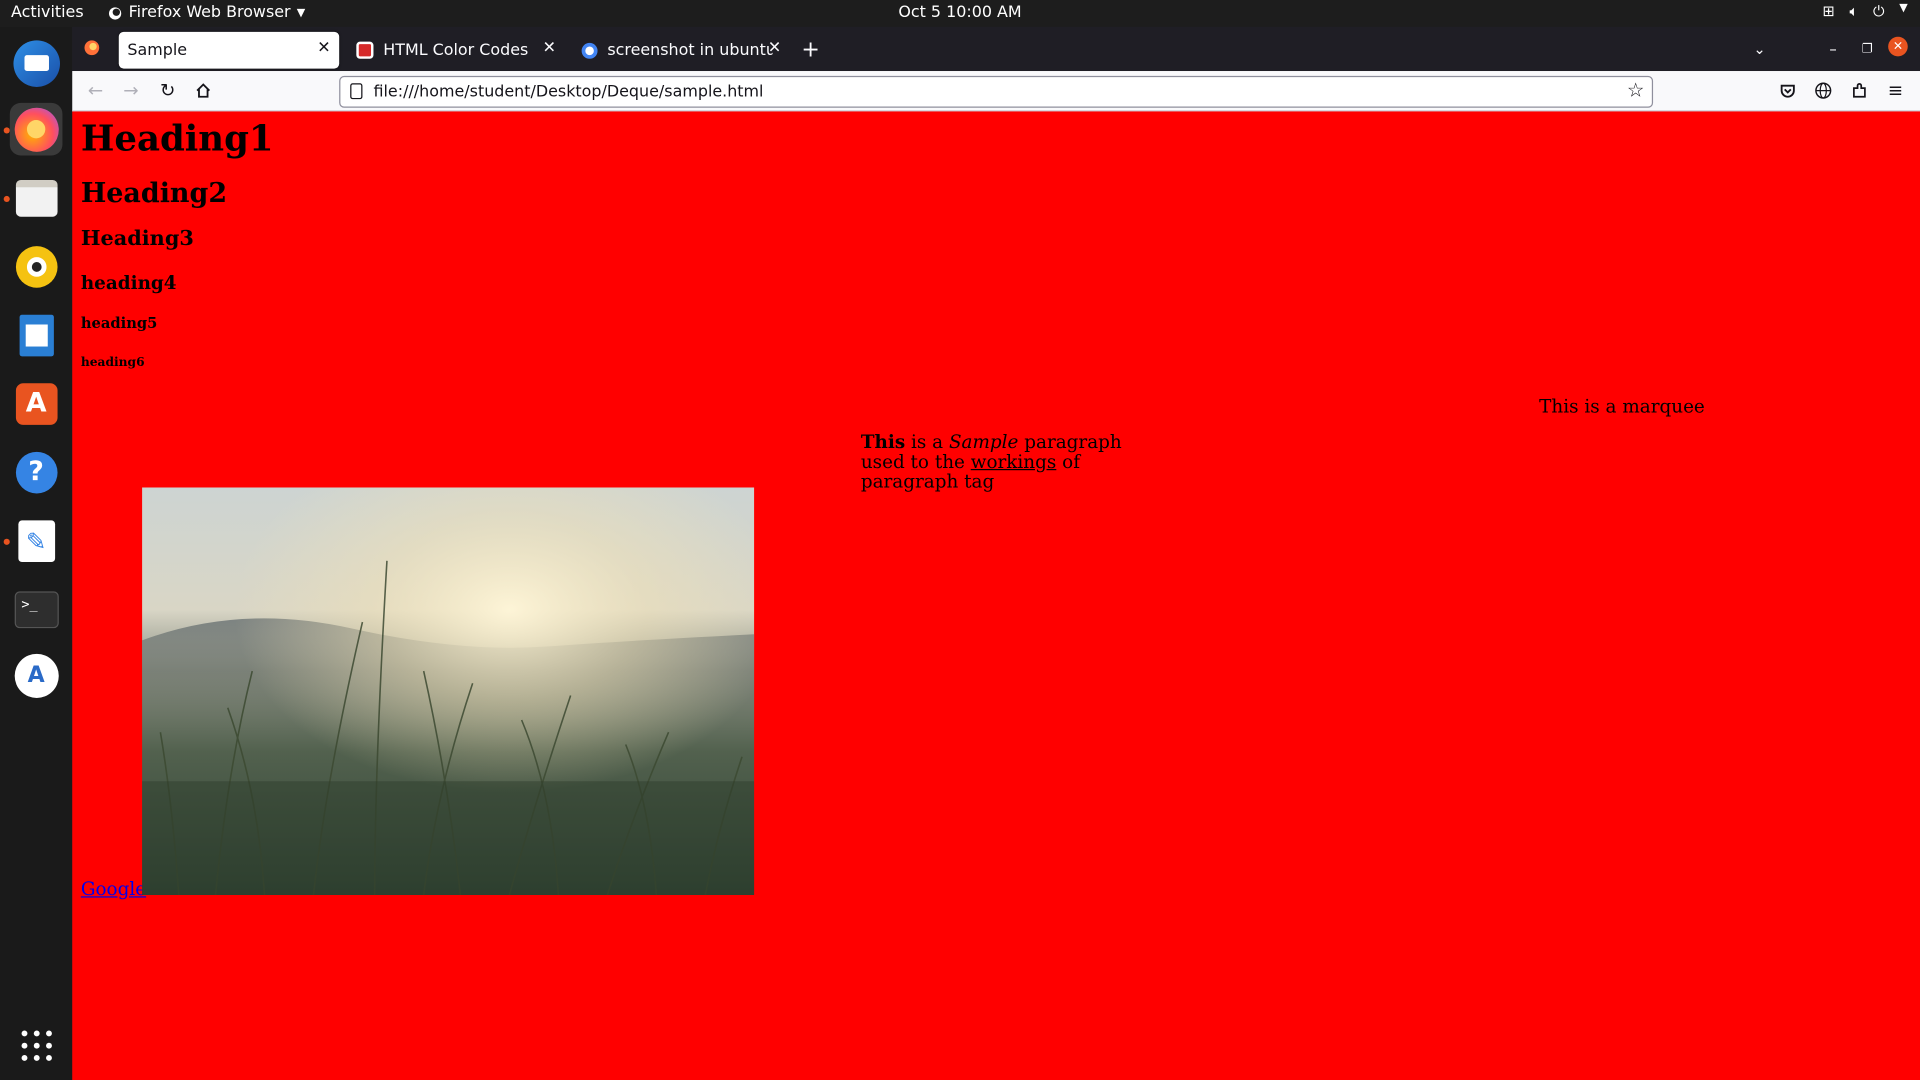  I want to click on heading-4: heading4, so click(128, 282).